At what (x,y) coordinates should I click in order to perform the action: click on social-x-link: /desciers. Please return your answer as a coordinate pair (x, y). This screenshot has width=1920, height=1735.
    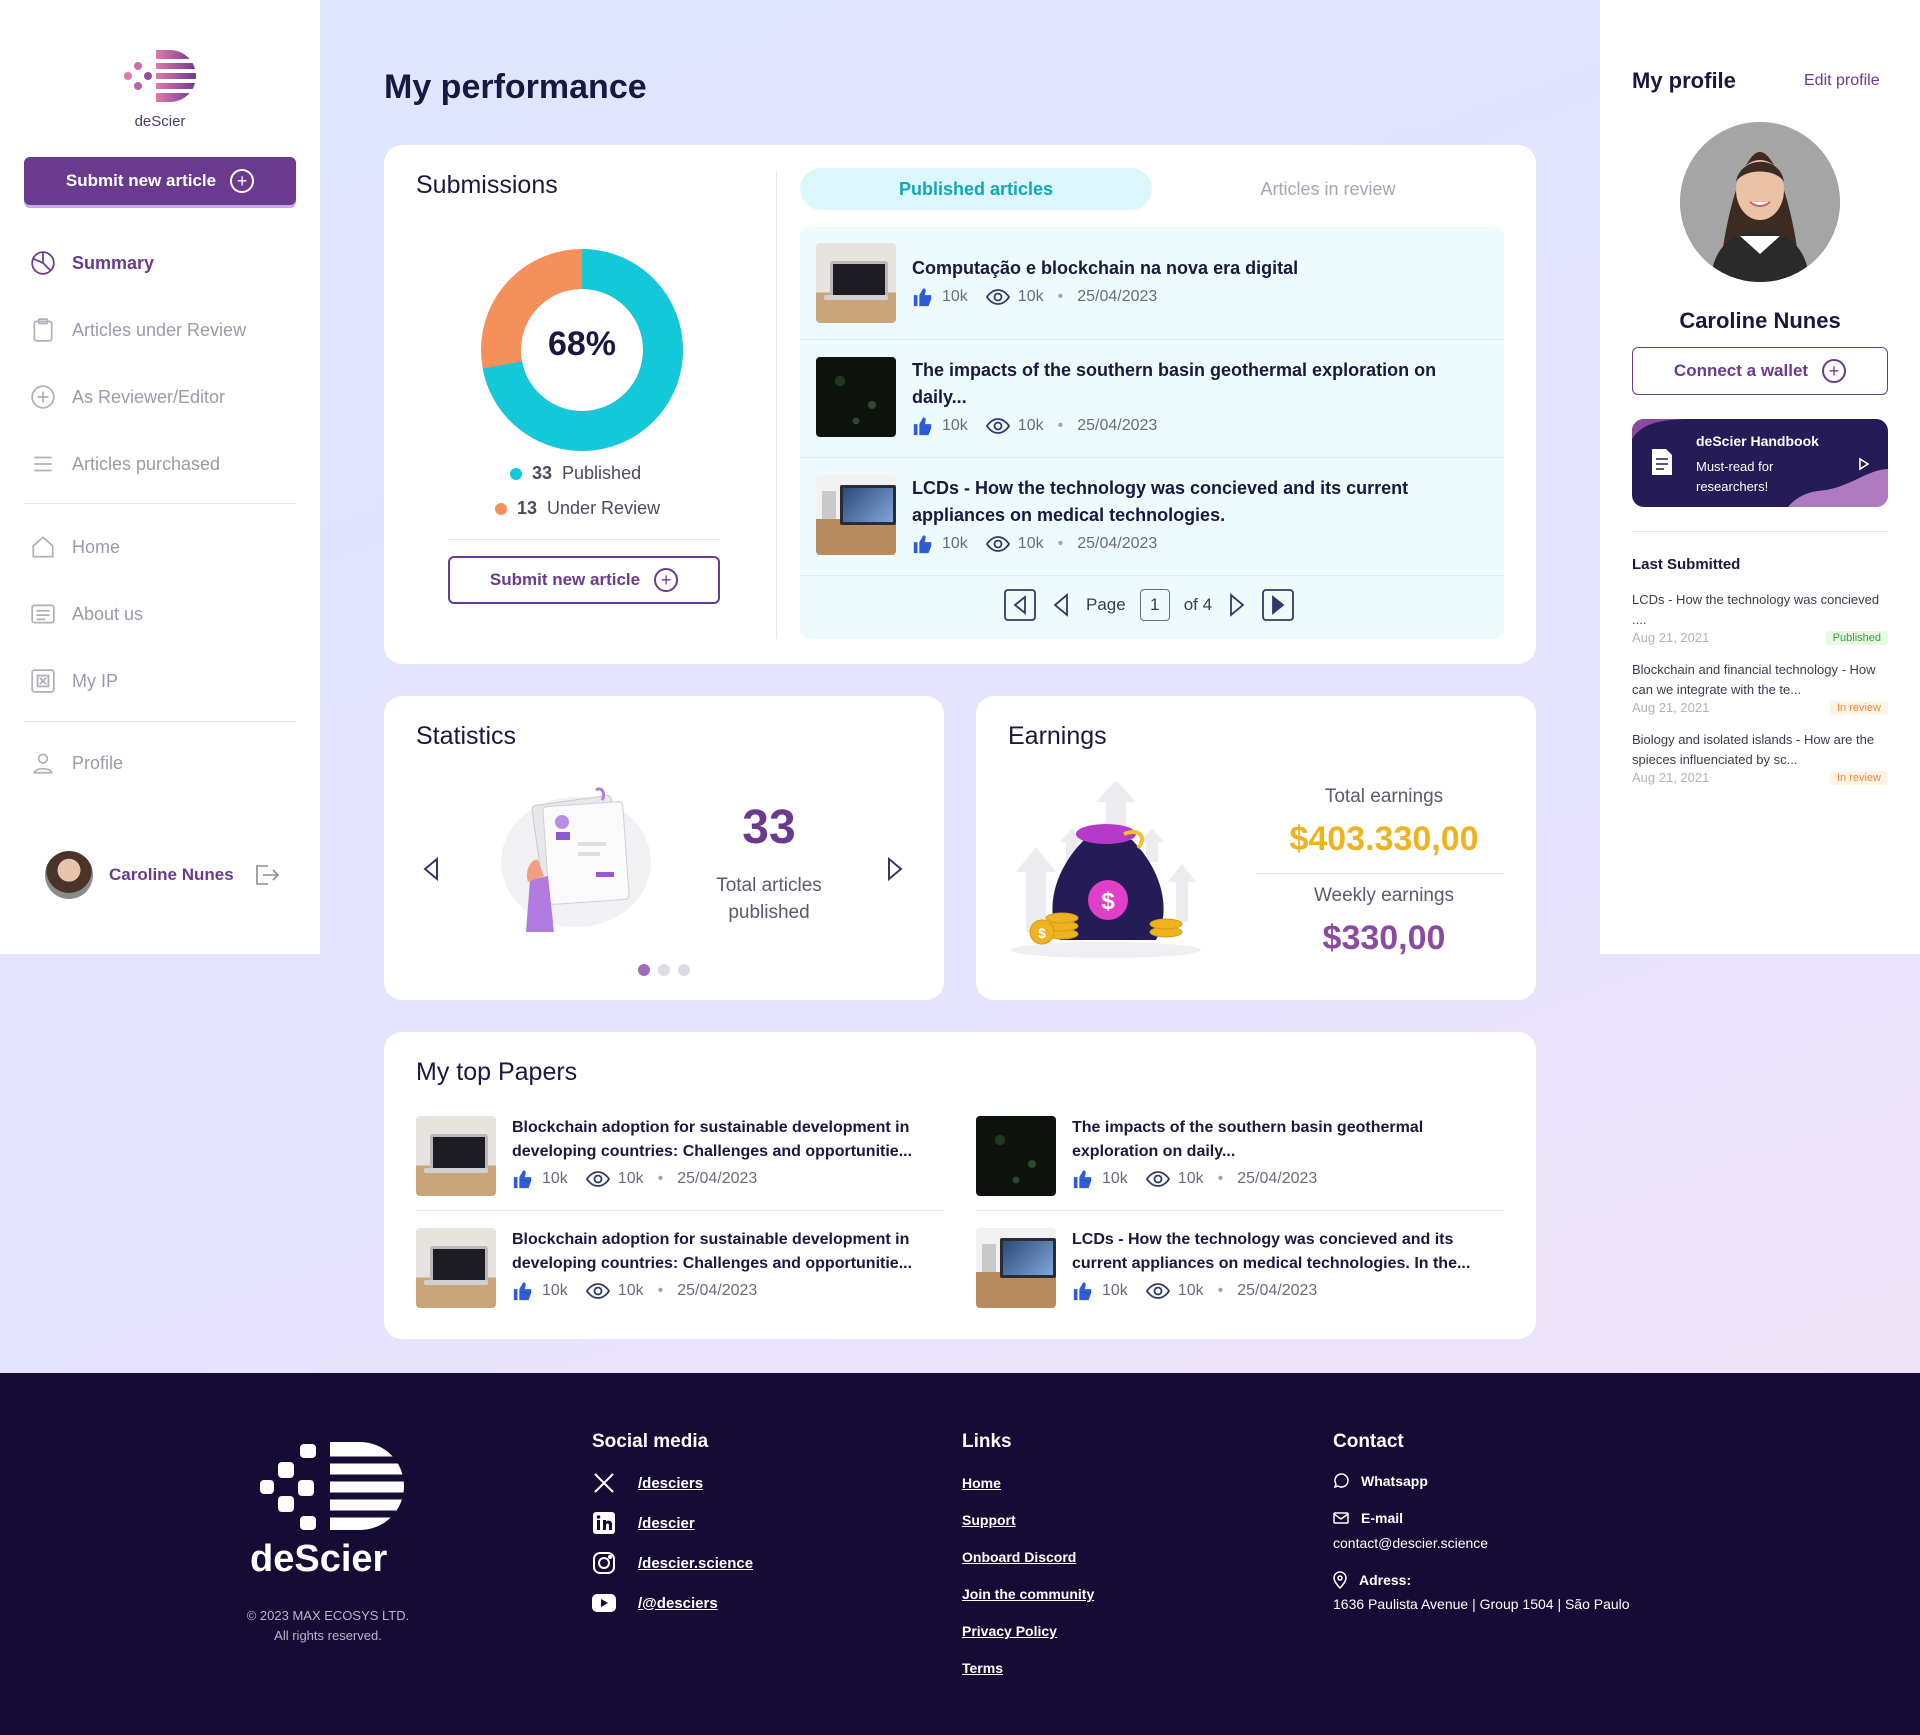
    Looking at the image, I should click on (647, 1483).